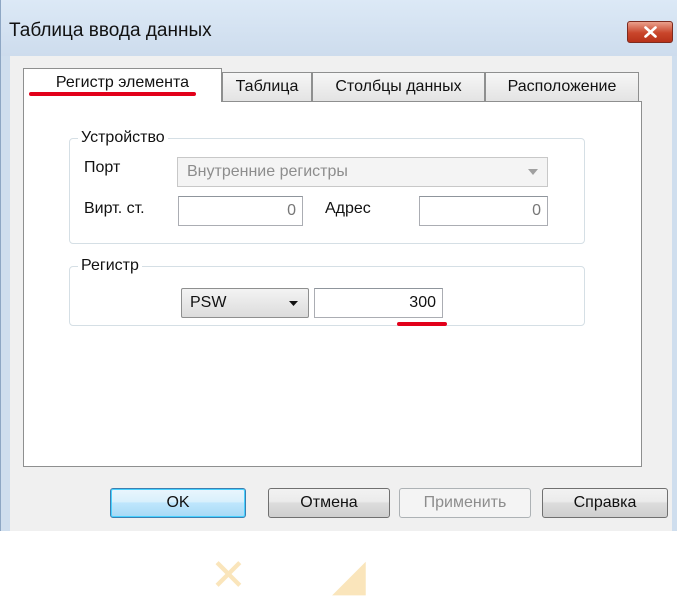 This screenshot has height=600, width=677. I want to click on register-type-value: PSW, so click(208, 302).